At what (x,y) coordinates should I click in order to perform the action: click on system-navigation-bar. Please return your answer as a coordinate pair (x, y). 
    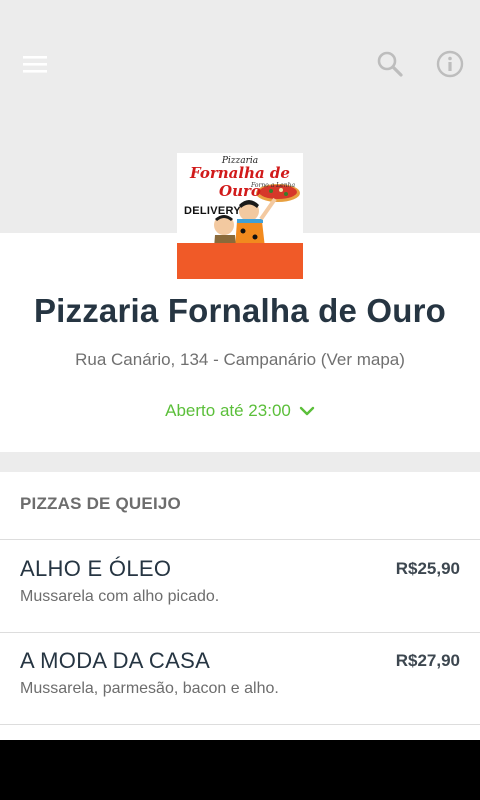
    Looking at the image, I should click on (240, 770).